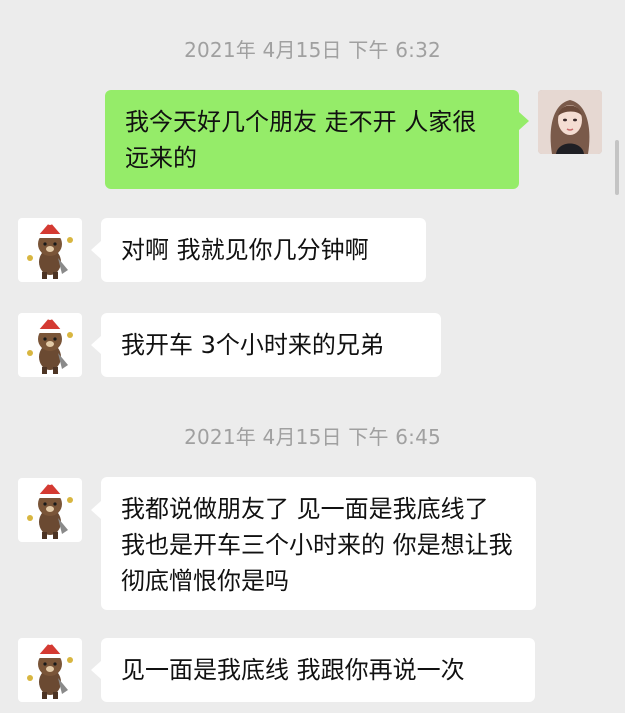 The image size is (625, 713). What do you see at coordinates (312, 50) in the screenshot?
I see `timestamp: 2021年 4月15日 下午 6:32` at bounding box center [312, 50].